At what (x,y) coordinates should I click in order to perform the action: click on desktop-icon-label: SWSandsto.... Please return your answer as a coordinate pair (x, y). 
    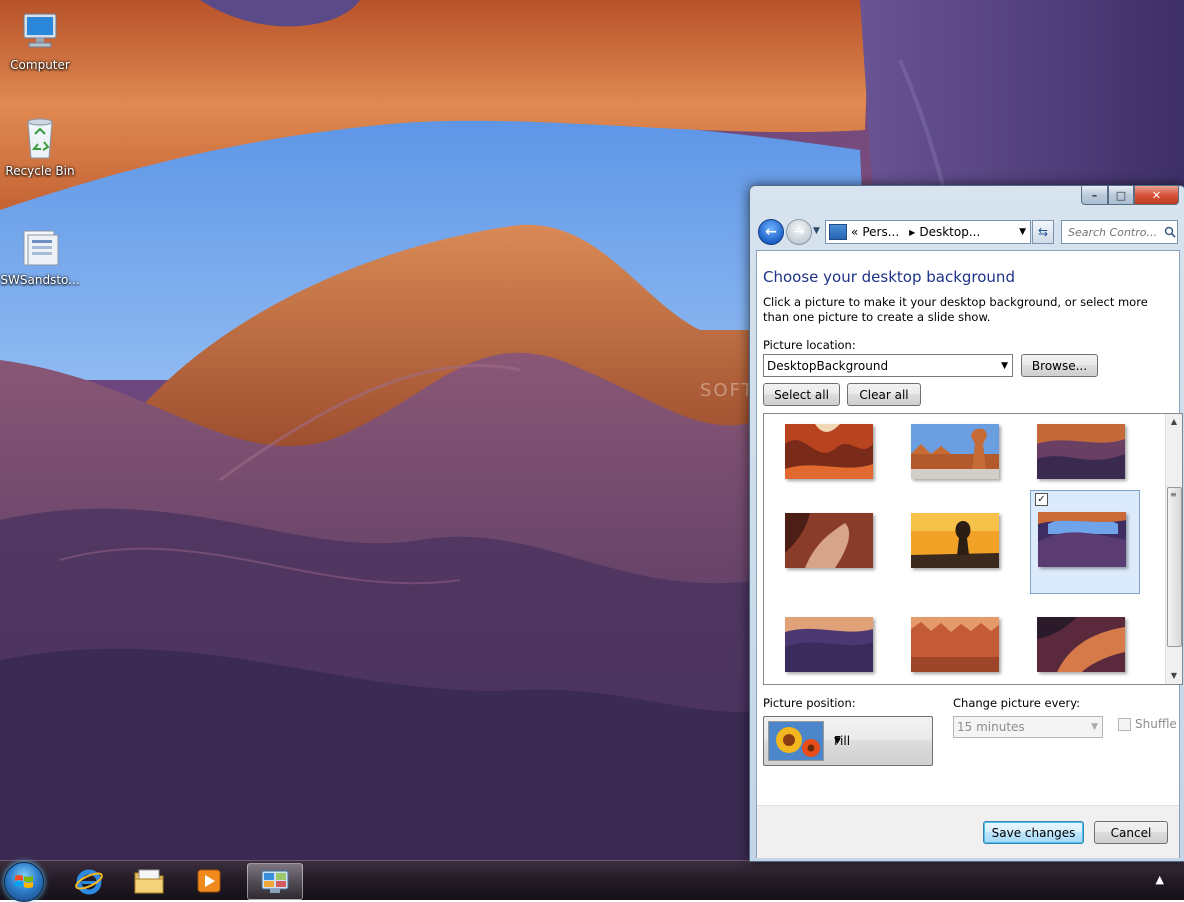
    Looking at the image, I should click on (40, 280).